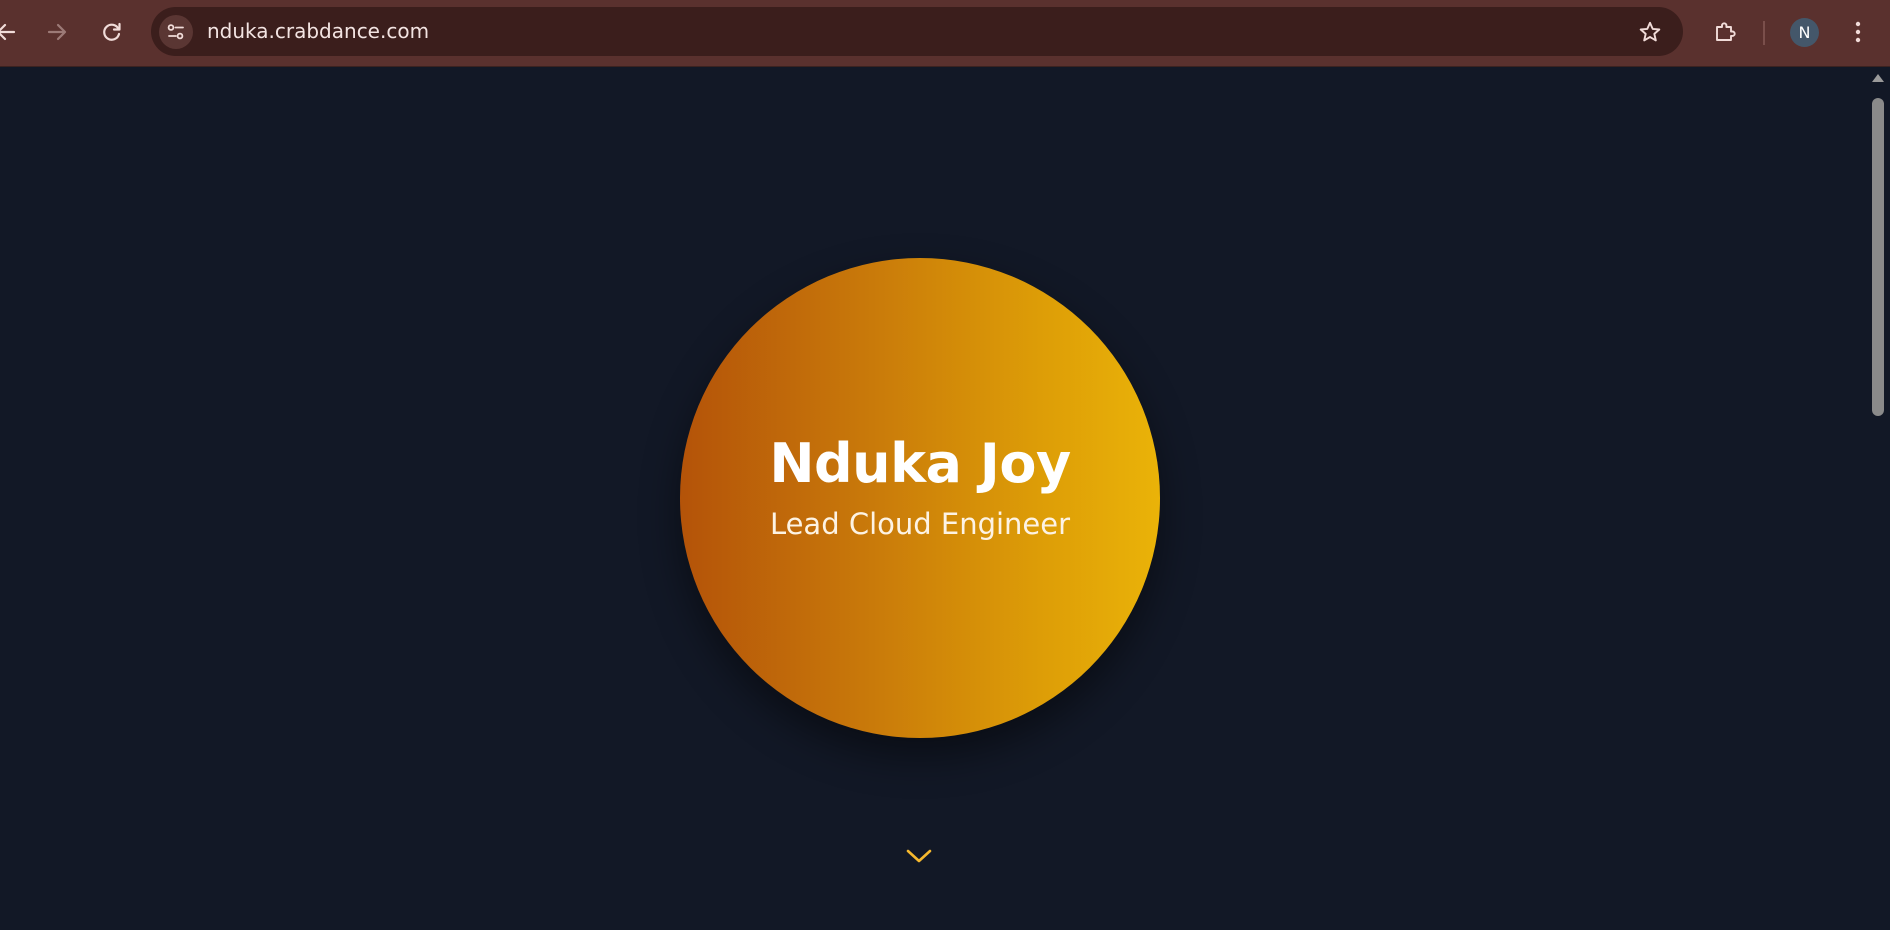 The width and height of the screenshot is (1890, 930). Describe the element at coordinates (1878, 78) in the screenshot. I see `scroll-up-arrow` at that location.